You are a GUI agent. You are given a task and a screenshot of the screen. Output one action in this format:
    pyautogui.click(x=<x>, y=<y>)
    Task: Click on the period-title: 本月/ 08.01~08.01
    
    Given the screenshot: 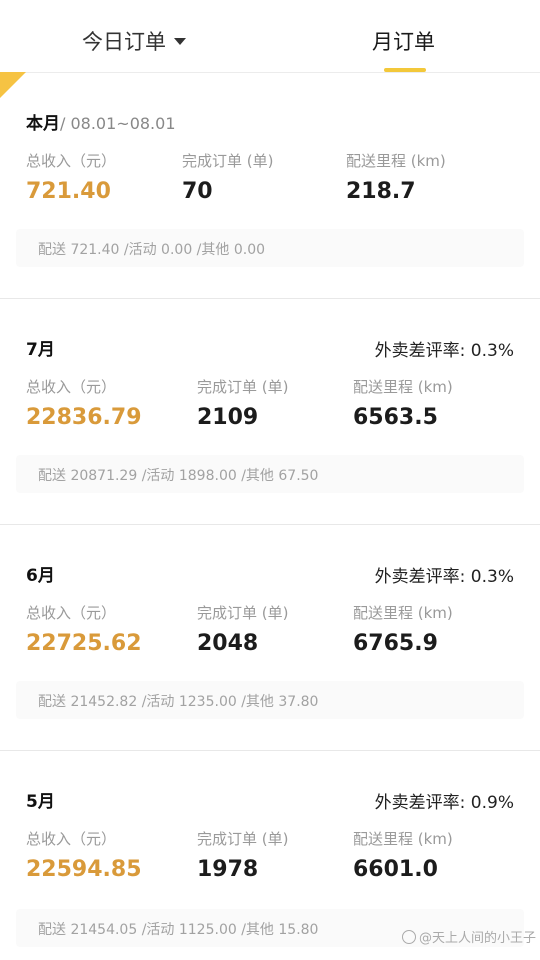 What is the action you would take?
    pyautogui.click(x=101, y=121)
    